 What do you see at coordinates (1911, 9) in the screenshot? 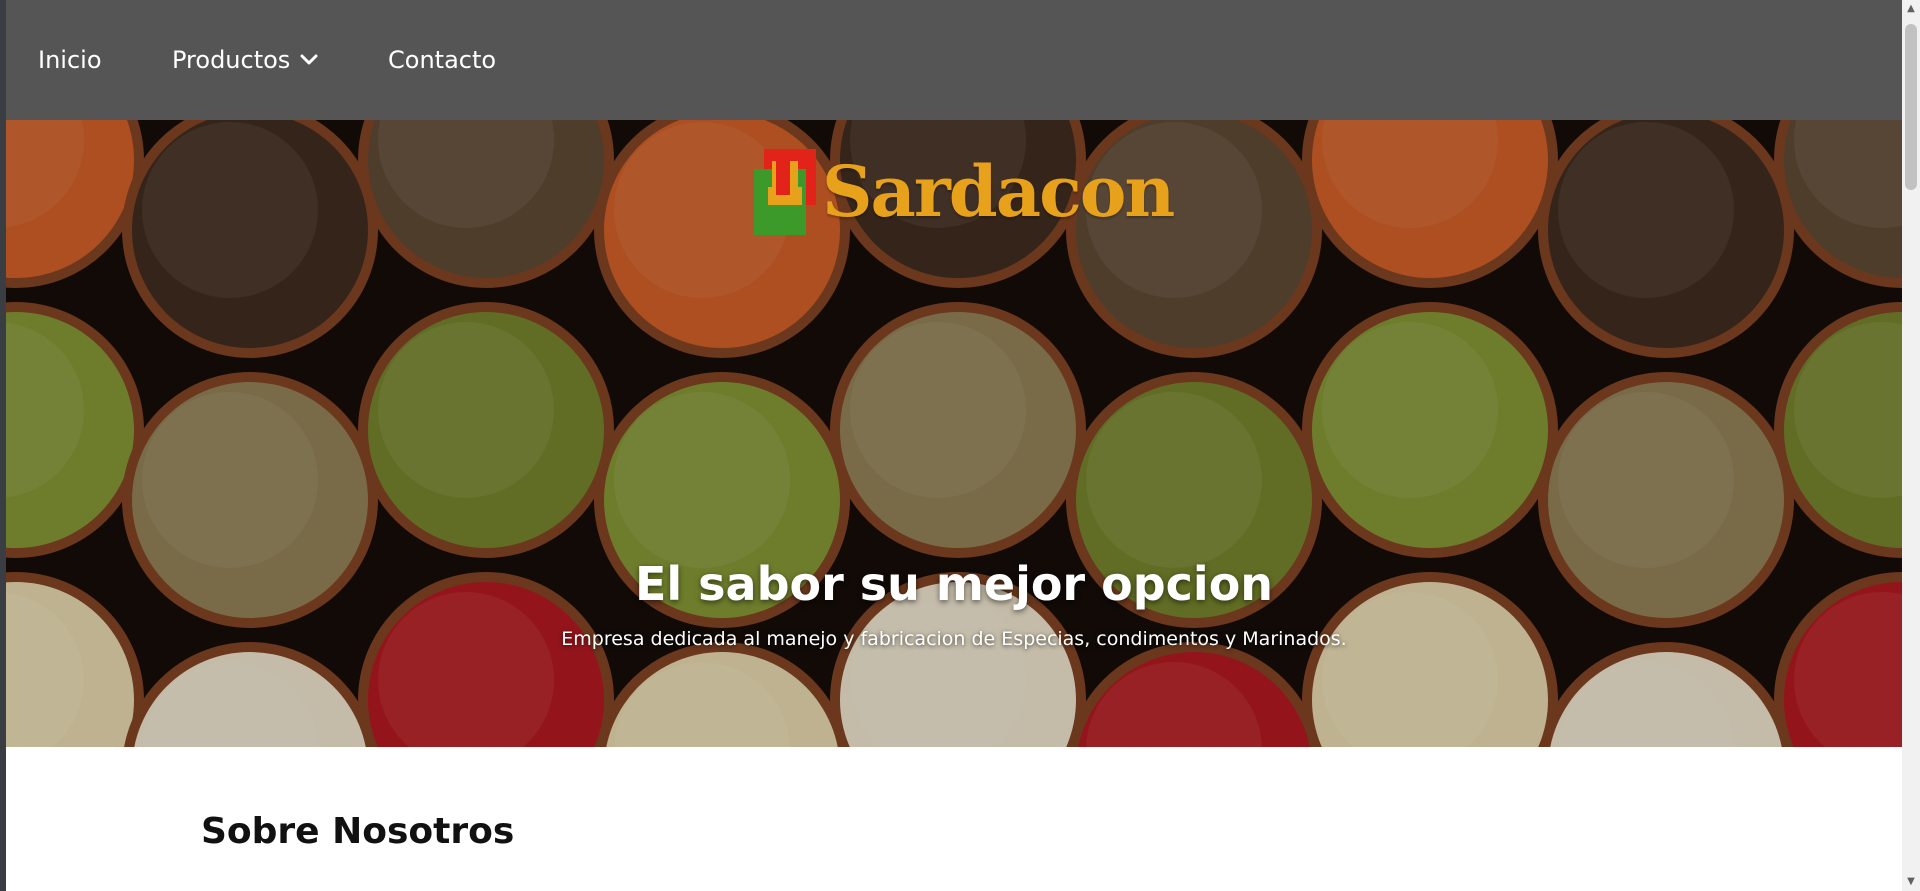
I see `scroll-up-arrow-icon: ▲` at bounding box center [1911, 9].